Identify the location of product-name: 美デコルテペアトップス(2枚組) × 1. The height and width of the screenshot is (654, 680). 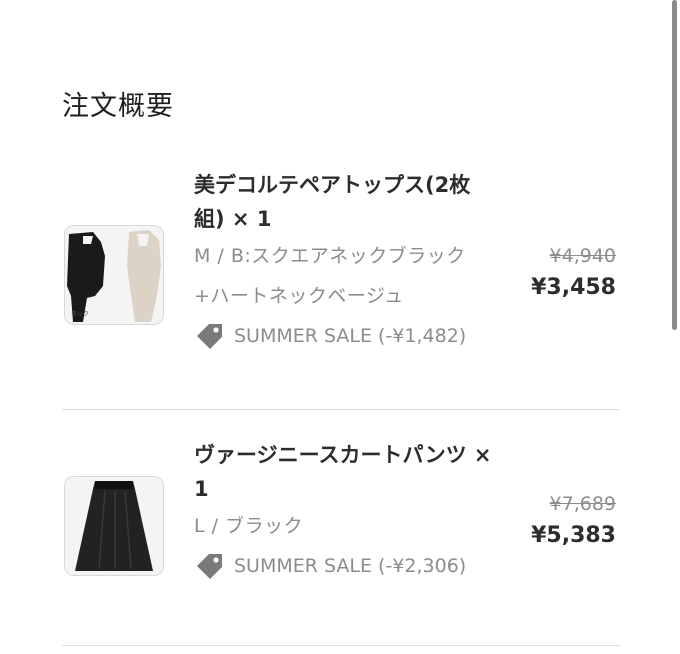
(344, 202).